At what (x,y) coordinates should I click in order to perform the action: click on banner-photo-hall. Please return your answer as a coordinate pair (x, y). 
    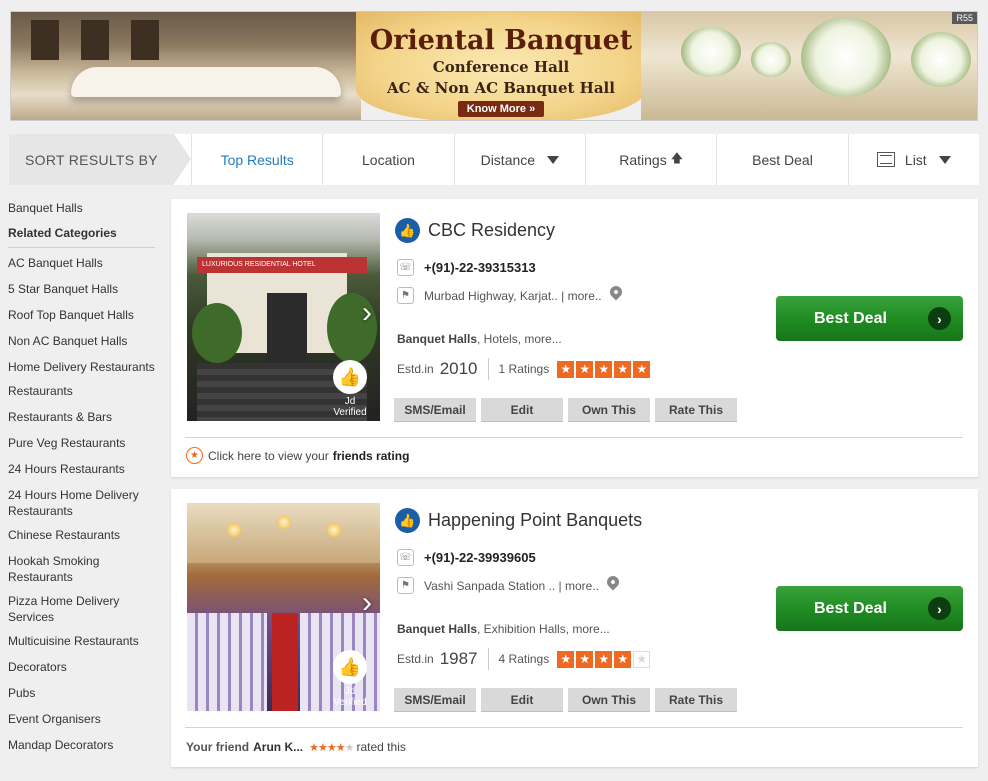
    Looking at the image, I should click on (186, 66).